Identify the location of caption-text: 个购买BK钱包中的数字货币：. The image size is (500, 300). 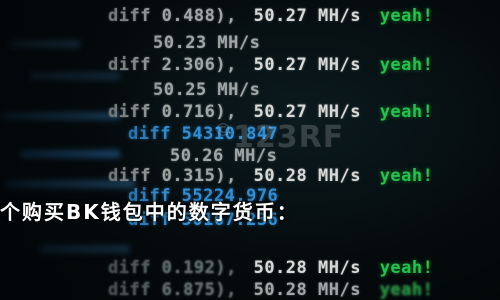
(149, 211).